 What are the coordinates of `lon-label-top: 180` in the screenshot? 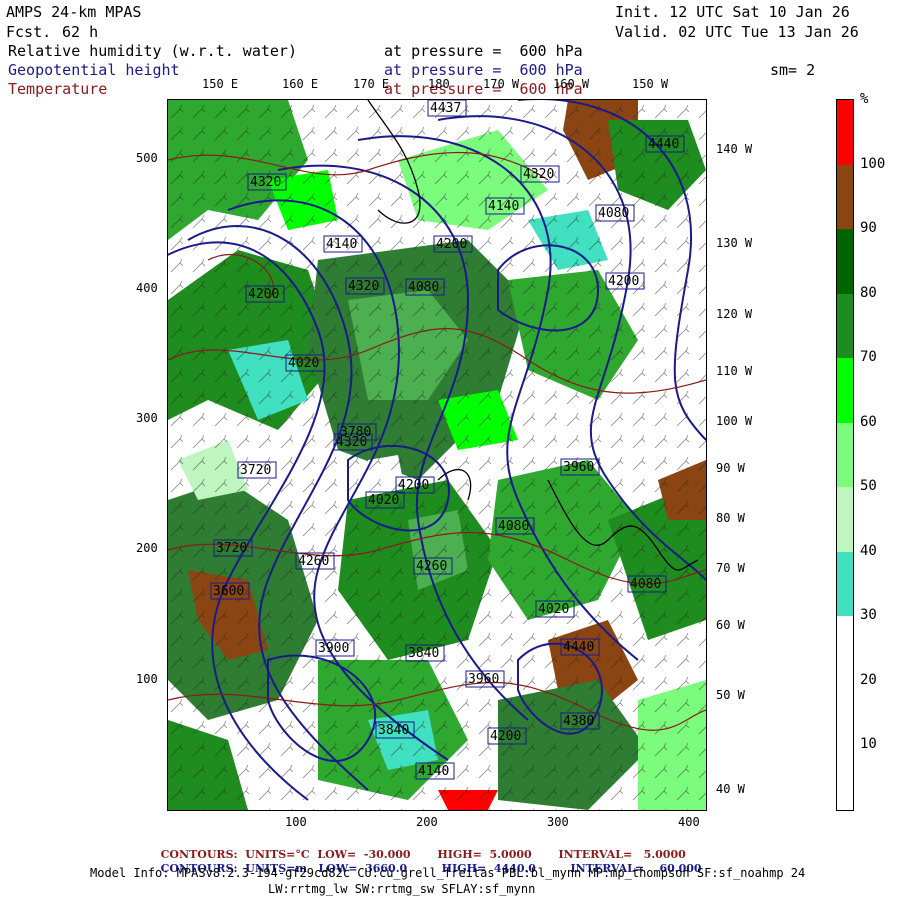 It's located at (439, 84).